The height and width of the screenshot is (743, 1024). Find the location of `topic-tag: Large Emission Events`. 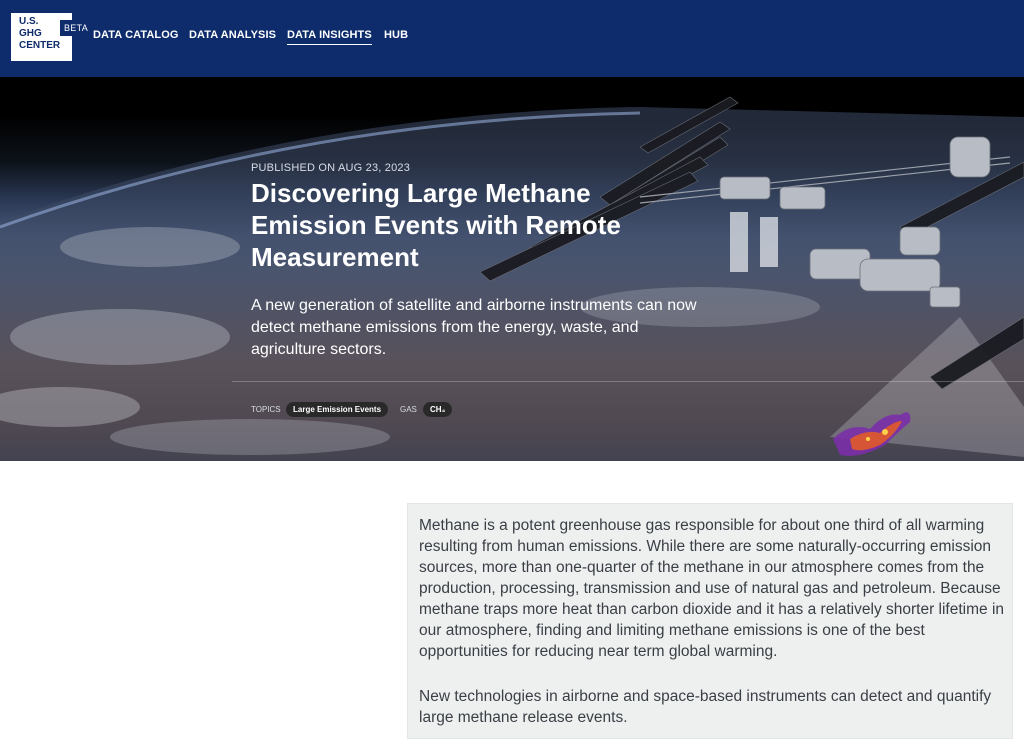

topic-tag: Large Emission Events is located at coordinates (337, 409).